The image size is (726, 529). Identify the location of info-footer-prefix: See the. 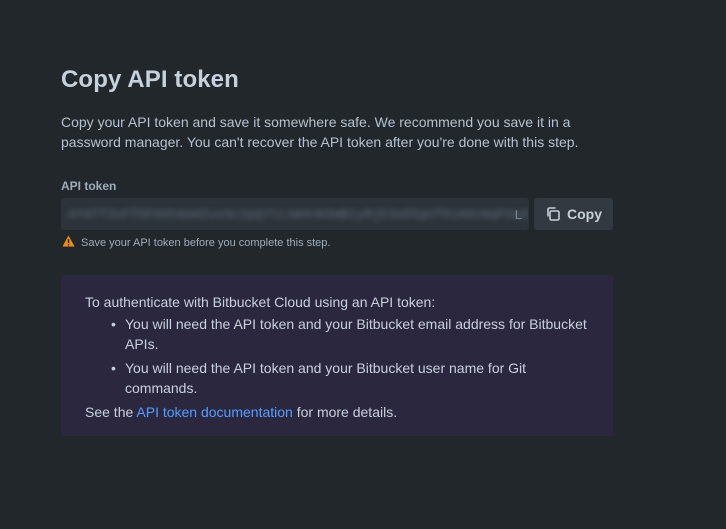
(109, 412).